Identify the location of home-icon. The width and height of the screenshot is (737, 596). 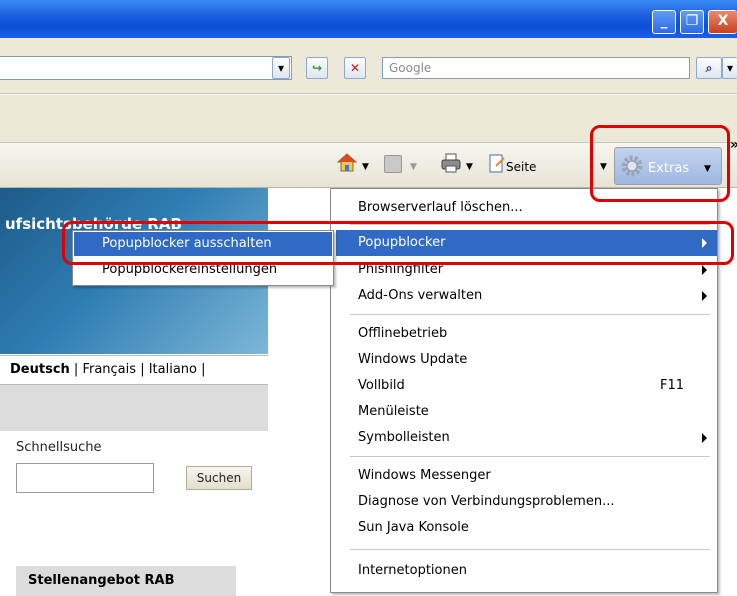
(347, 163).